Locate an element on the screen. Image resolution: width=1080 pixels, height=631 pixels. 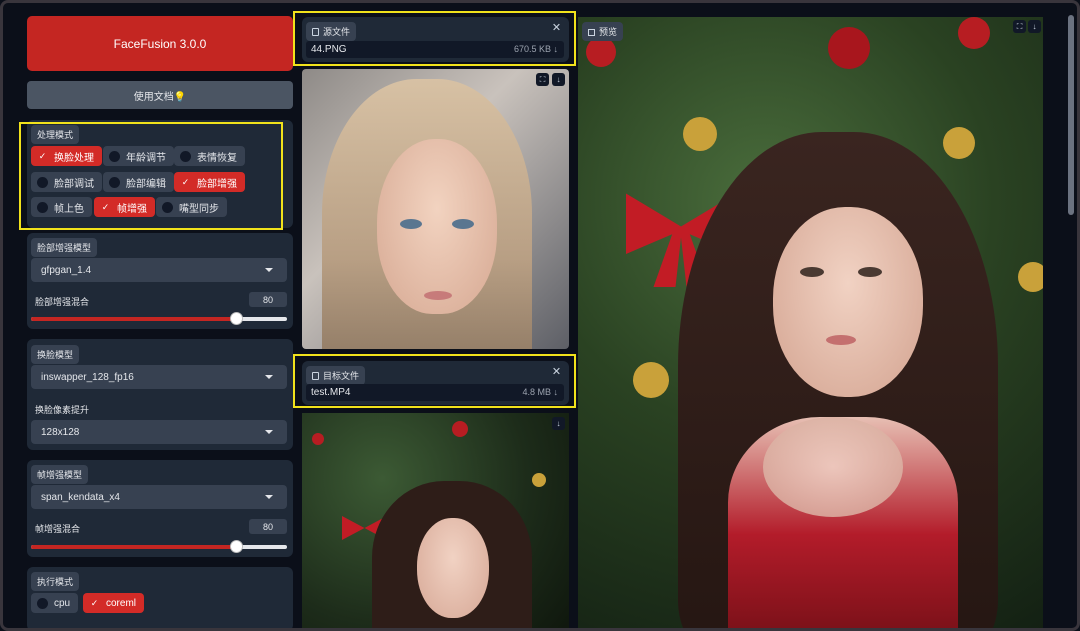
frame-enhancer-panel: 帧增强模型 span_kendata_x4 帧增强混合 80 is located at coordinates (160, 508).